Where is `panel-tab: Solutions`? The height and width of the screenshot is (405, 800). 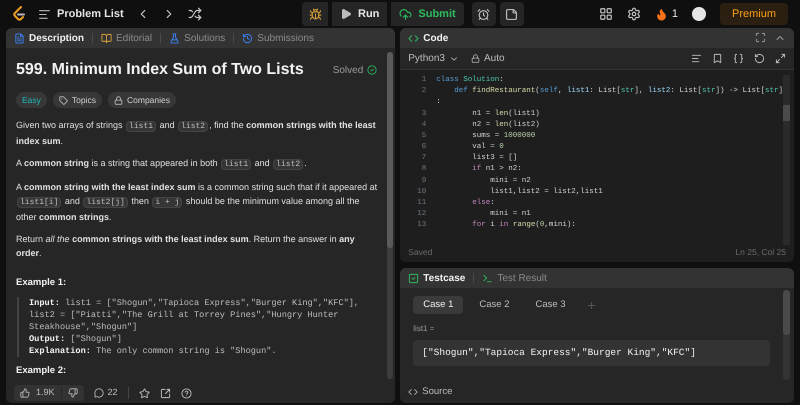
panel-tab: Solutions is located at coordinates (205, 38).